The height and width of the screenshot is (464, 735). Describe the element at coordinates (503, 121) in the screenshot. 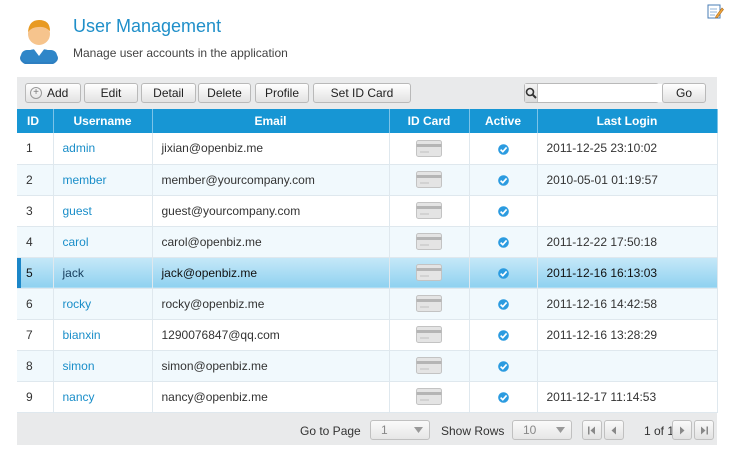

I see `column-header-active: Active` at that location.